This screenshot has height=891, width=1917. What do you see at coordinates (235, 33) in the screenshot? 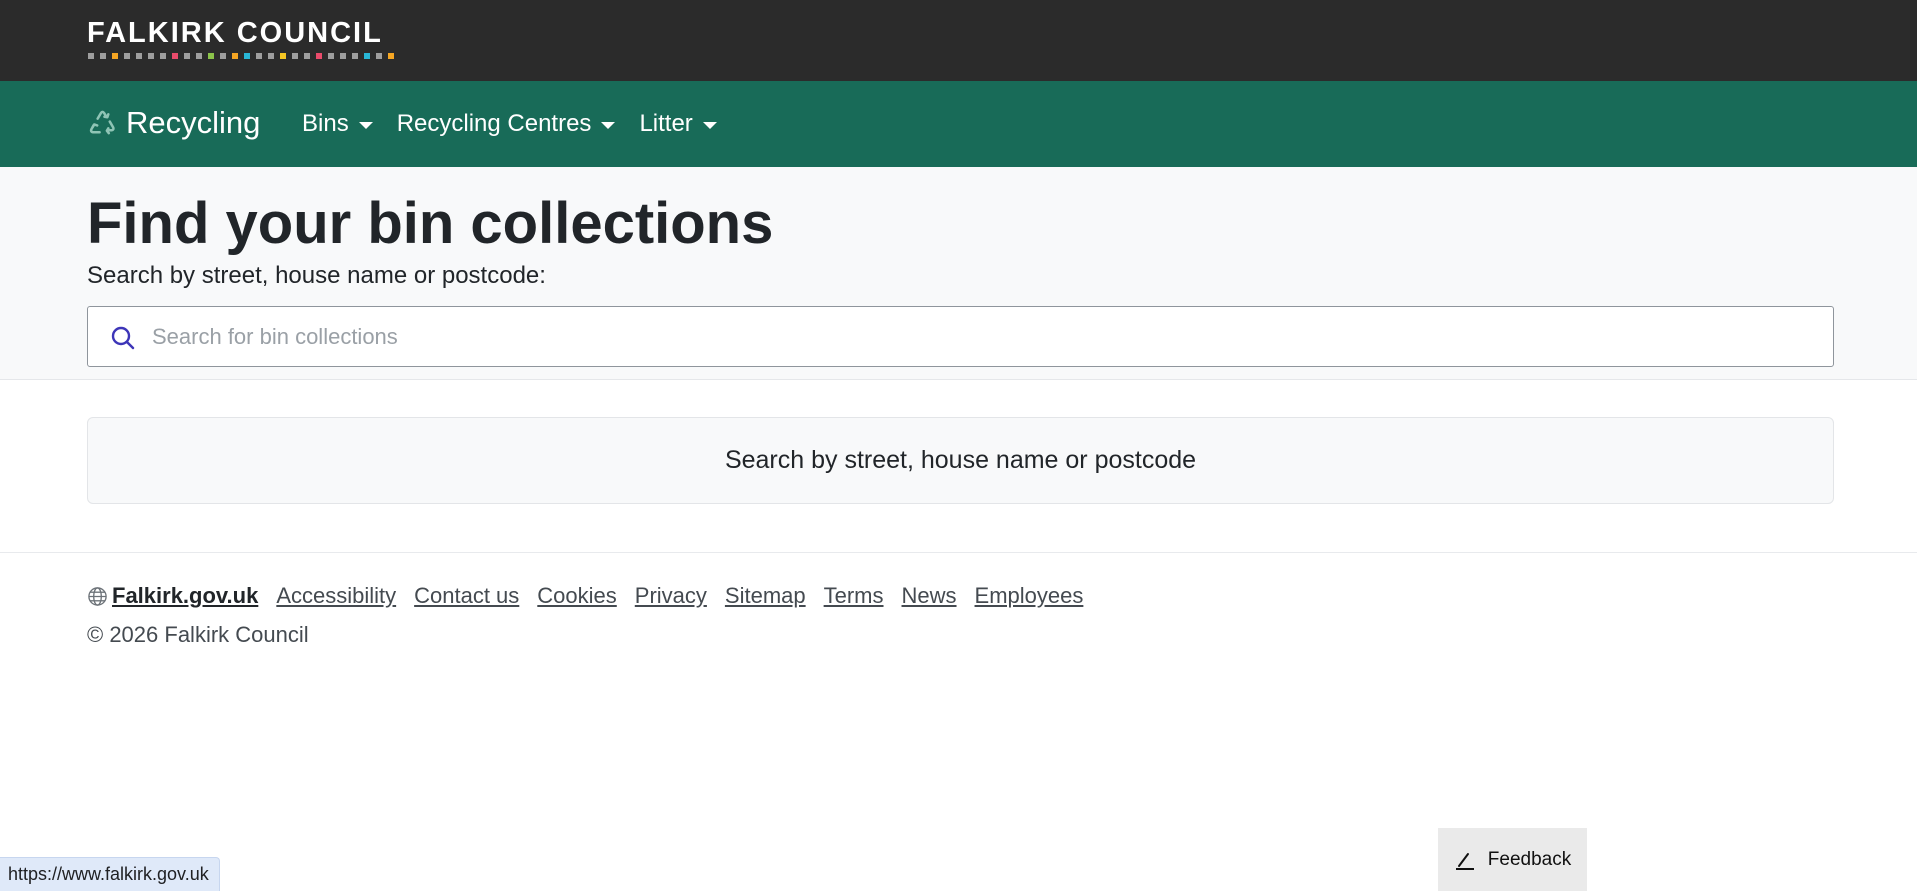
I see `logo-text: FALKIRK COUNCIL` at bounding box center [235, 33].